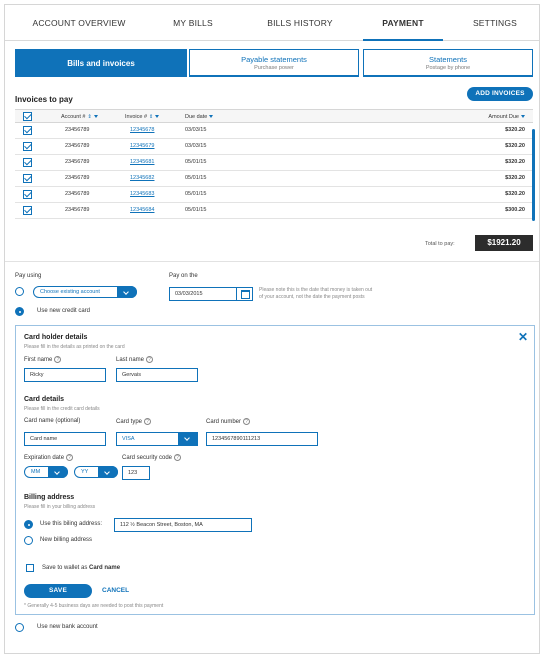  Describe the element at coordinates (500, 94) in the screenshot. I see `add-invoices-button: ADD INVOICES` at that location.